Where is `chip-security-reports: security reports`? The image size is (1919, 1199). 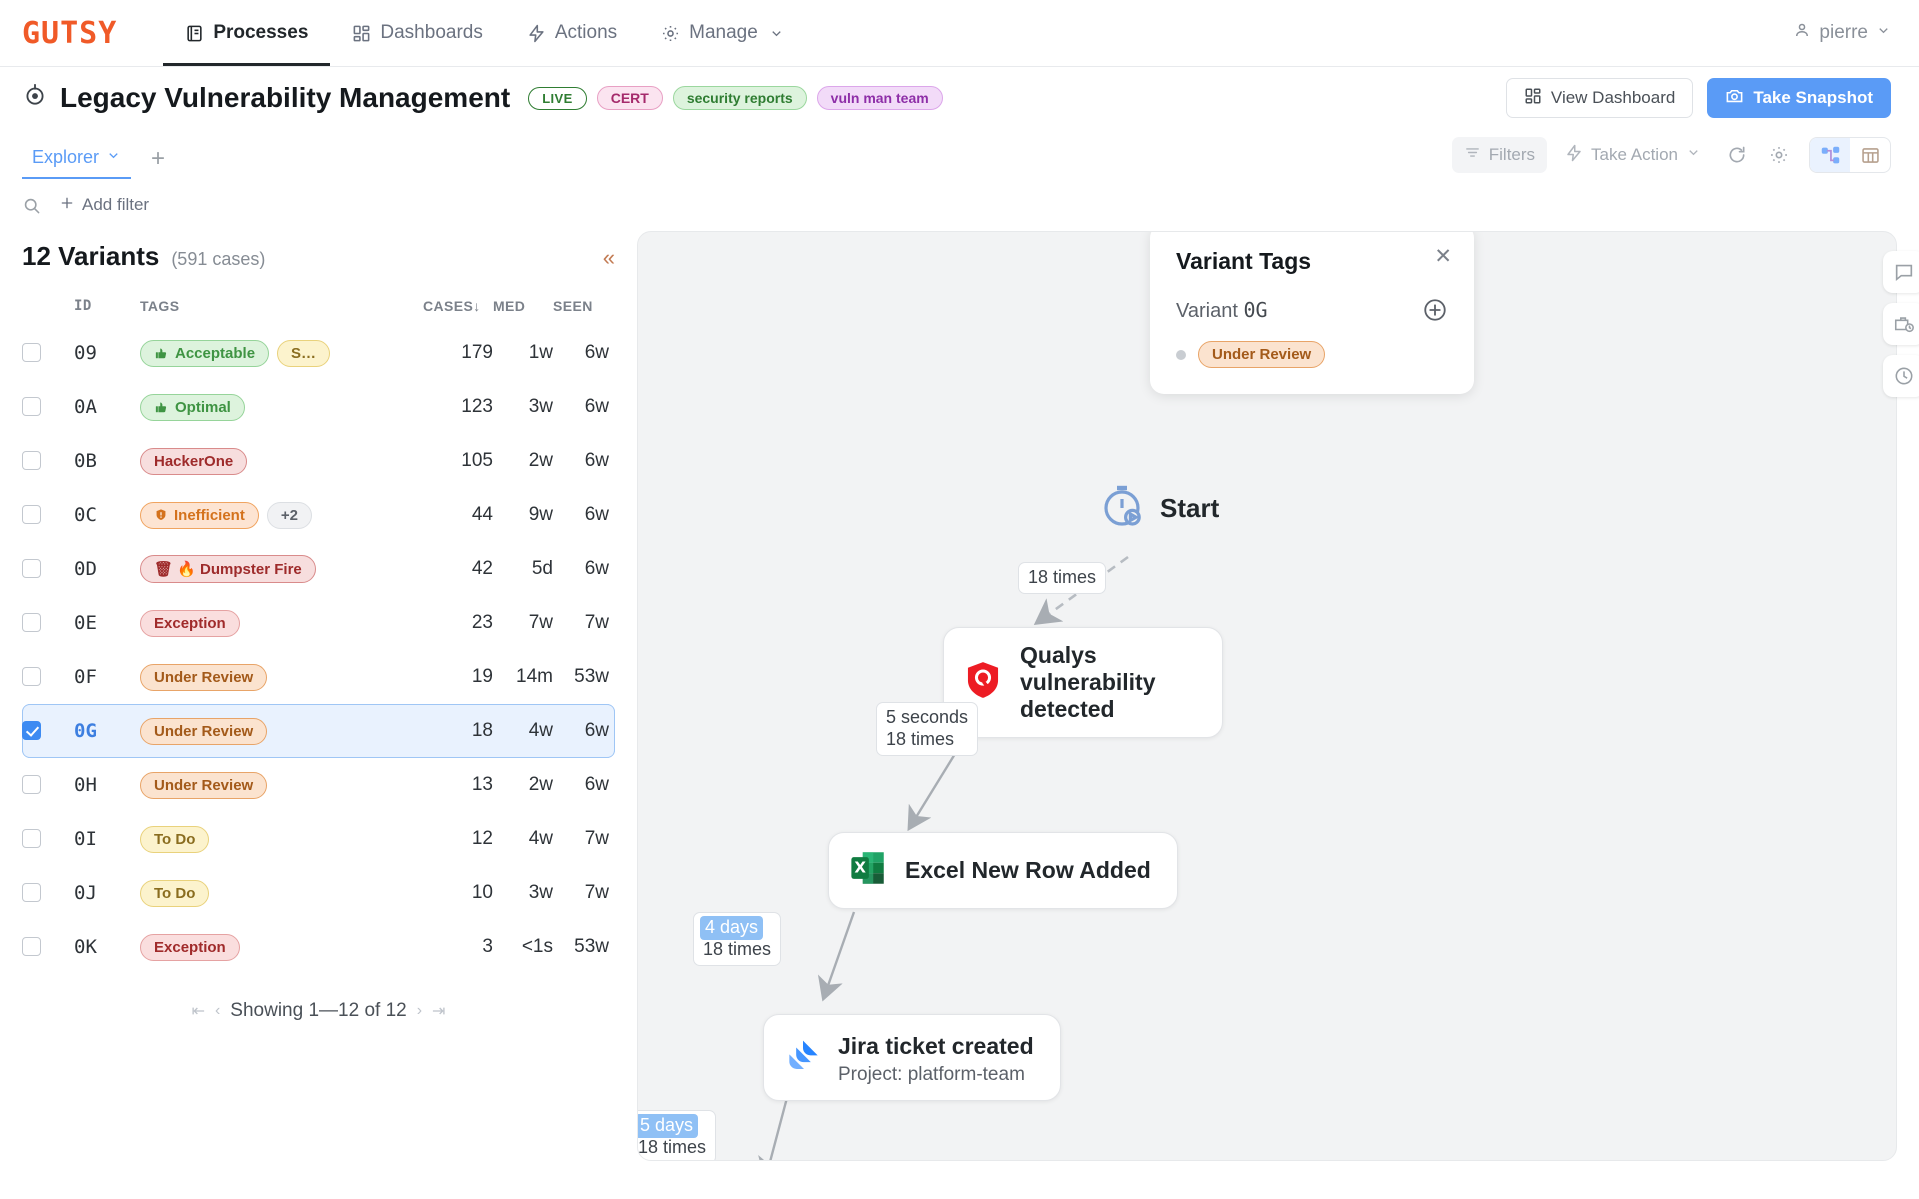 chip-security-reports: security reports is located at coordinates (739, 98).